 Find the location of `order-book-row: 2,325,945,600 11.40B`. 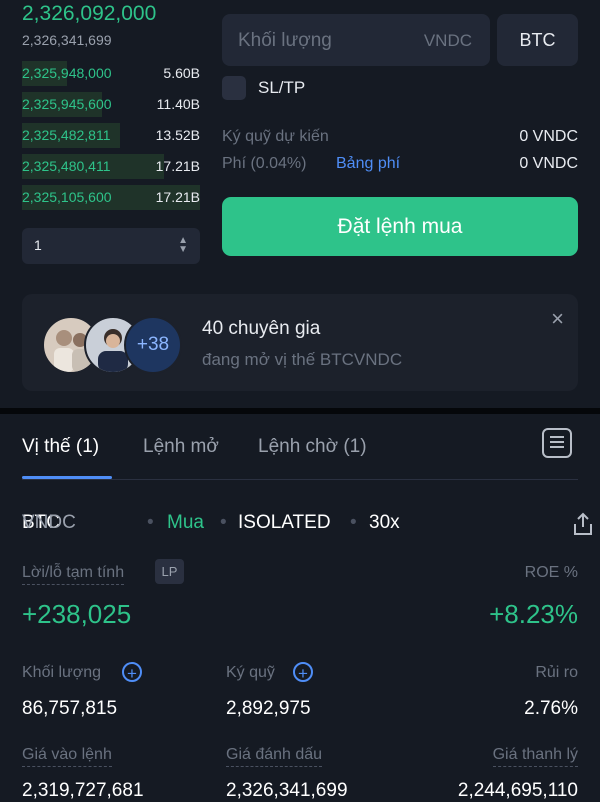

order-book-row: 2,325,945,600 11.40B is located at coordinates (111, 104).